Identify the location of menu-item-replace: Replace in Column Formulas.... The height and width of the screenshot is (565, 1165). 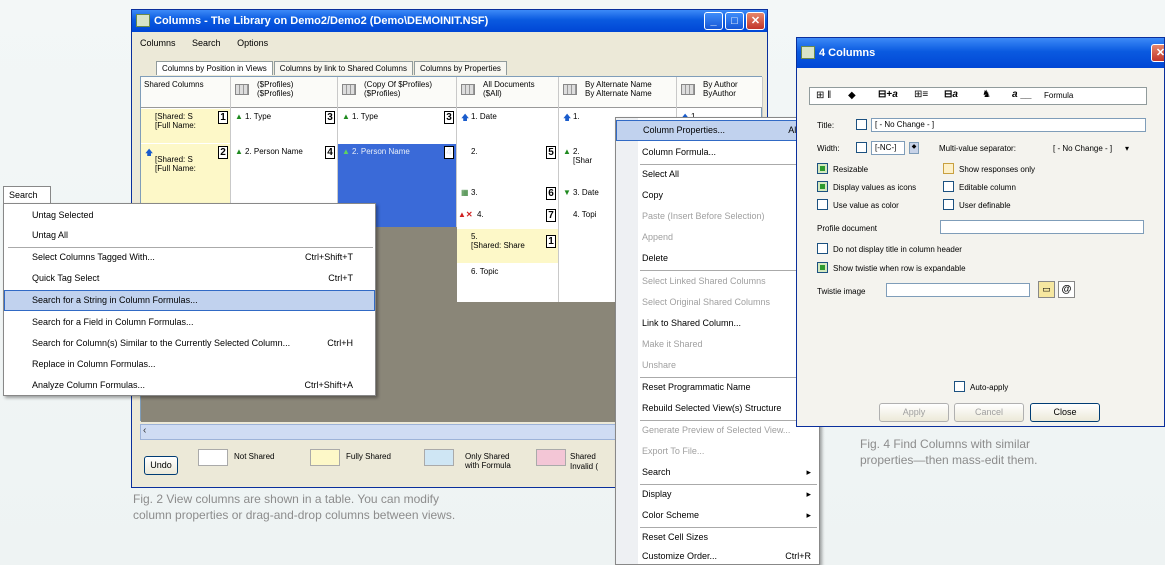
(189, 364).